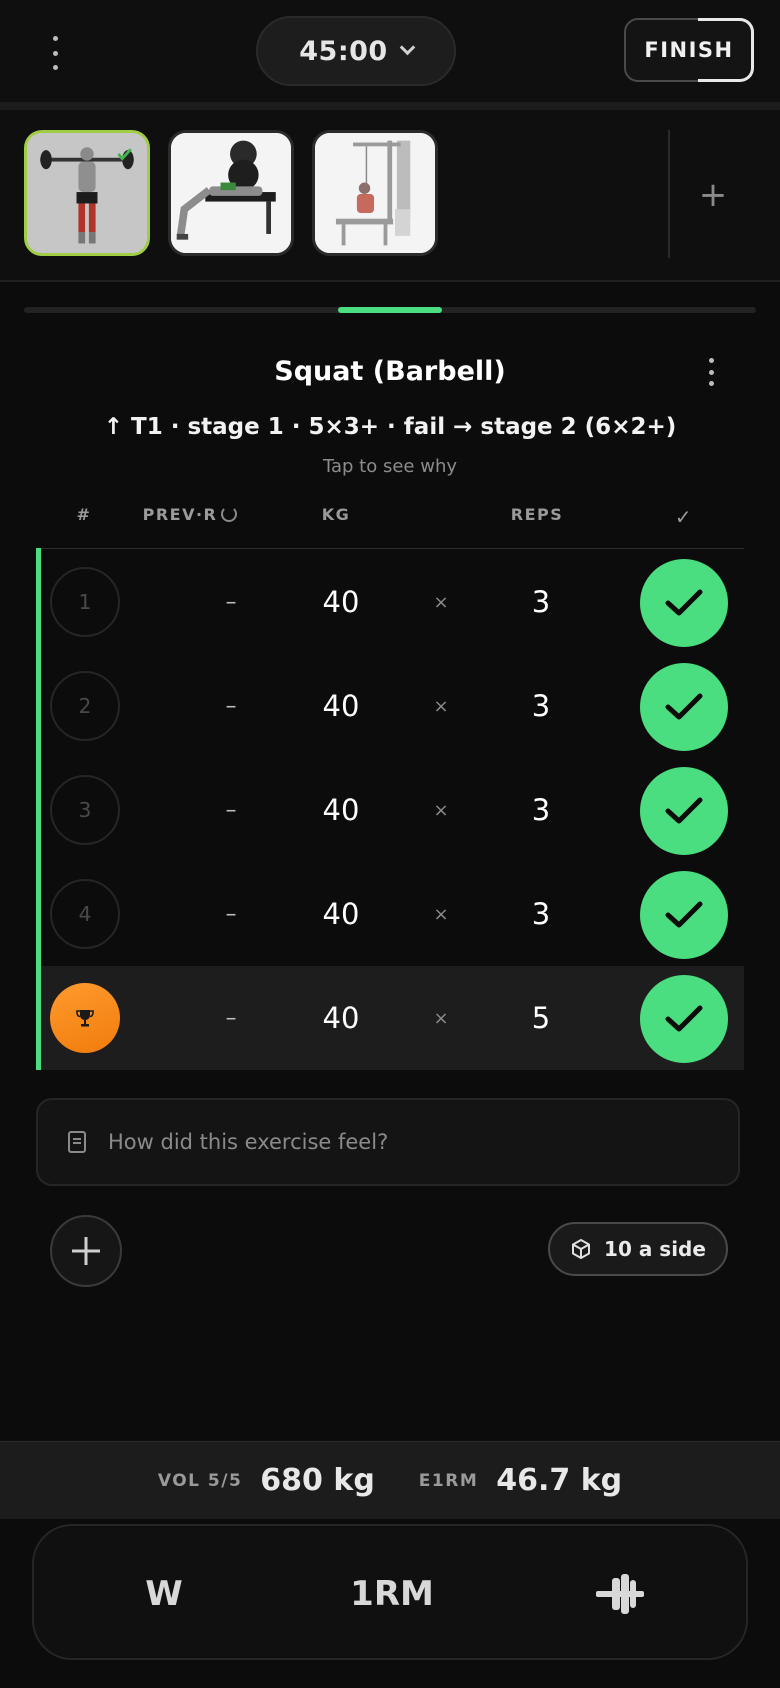  I want to click on plates-label: 10 a side, so click(655, 1249).